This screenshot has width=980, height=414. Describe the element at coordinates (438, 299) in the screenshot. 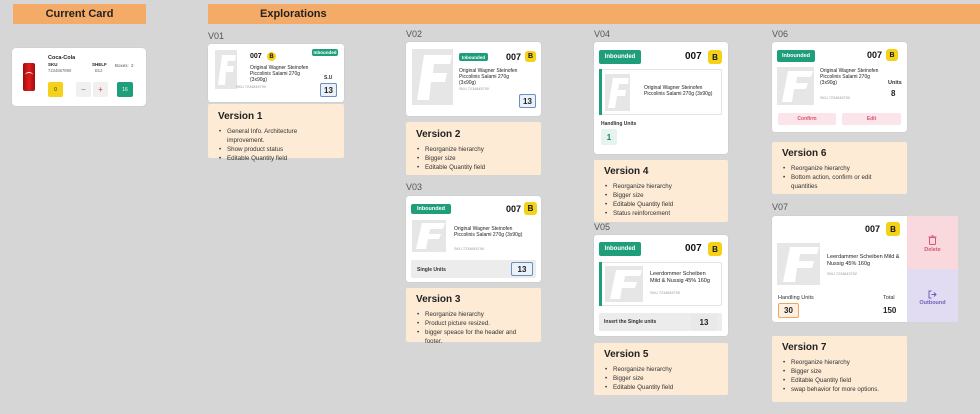

I see `version-title: Version 3` at that location.